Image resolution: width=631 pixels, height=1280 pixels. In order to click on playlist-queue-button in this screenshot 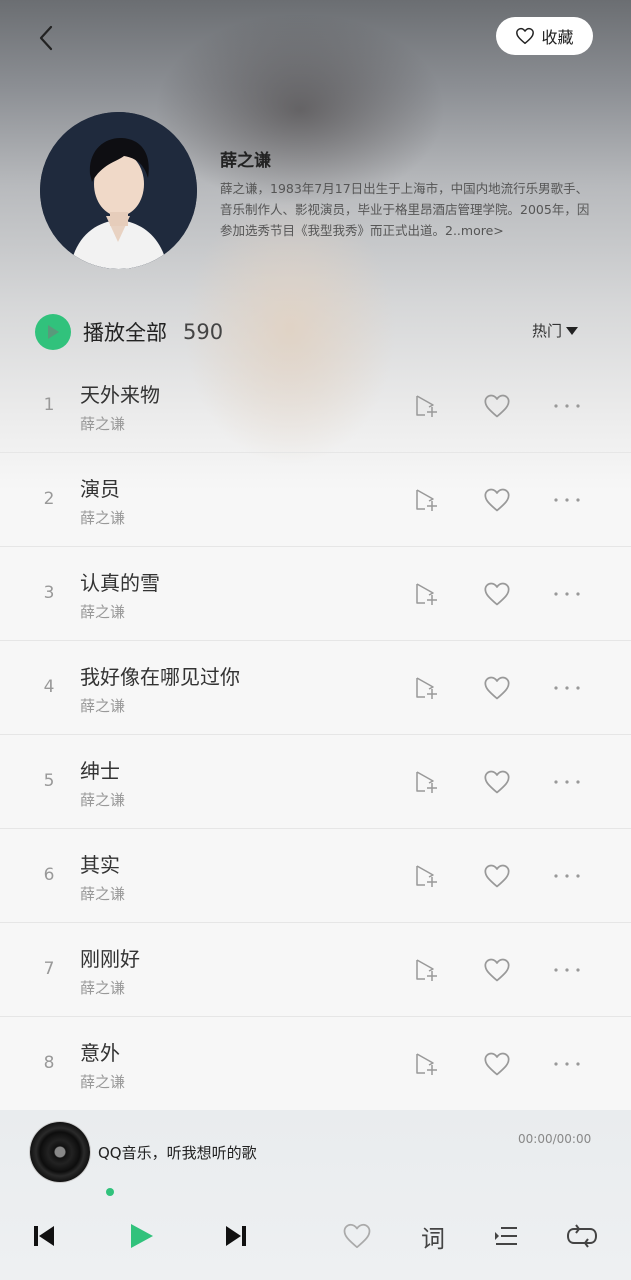, I will do `click(506, 1236)`.